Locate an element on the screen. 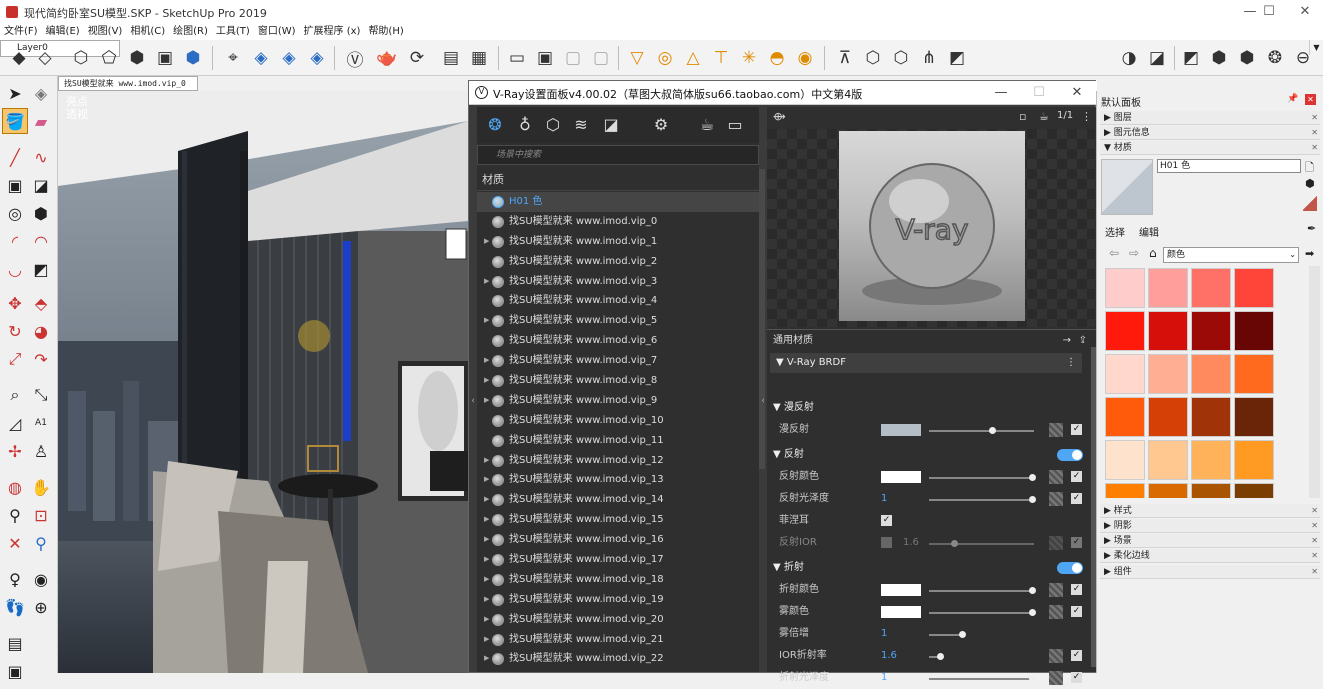 Image resolution: width=1323 pixels, height=689 pixels. material-item: ▶ 找SU模型就来 www.imod.vip_21 is located at coordinates (618, 640).